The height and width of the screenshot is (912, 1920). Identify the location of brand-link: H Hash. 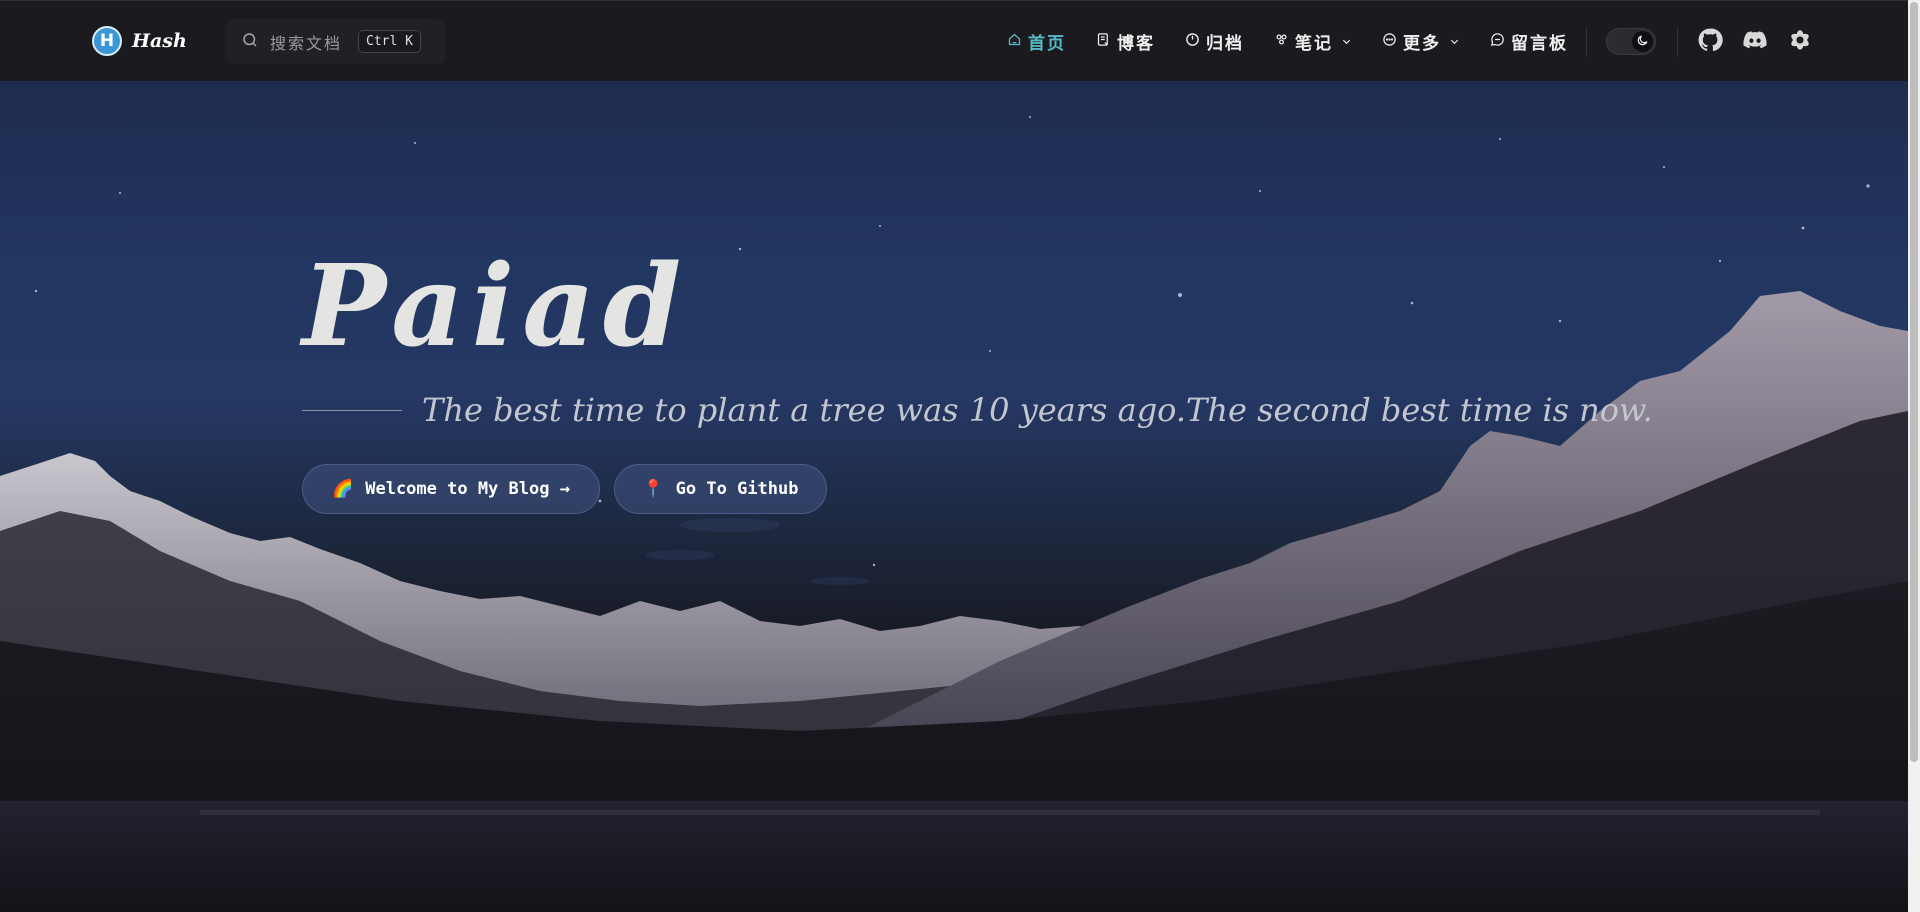
(139, 41).